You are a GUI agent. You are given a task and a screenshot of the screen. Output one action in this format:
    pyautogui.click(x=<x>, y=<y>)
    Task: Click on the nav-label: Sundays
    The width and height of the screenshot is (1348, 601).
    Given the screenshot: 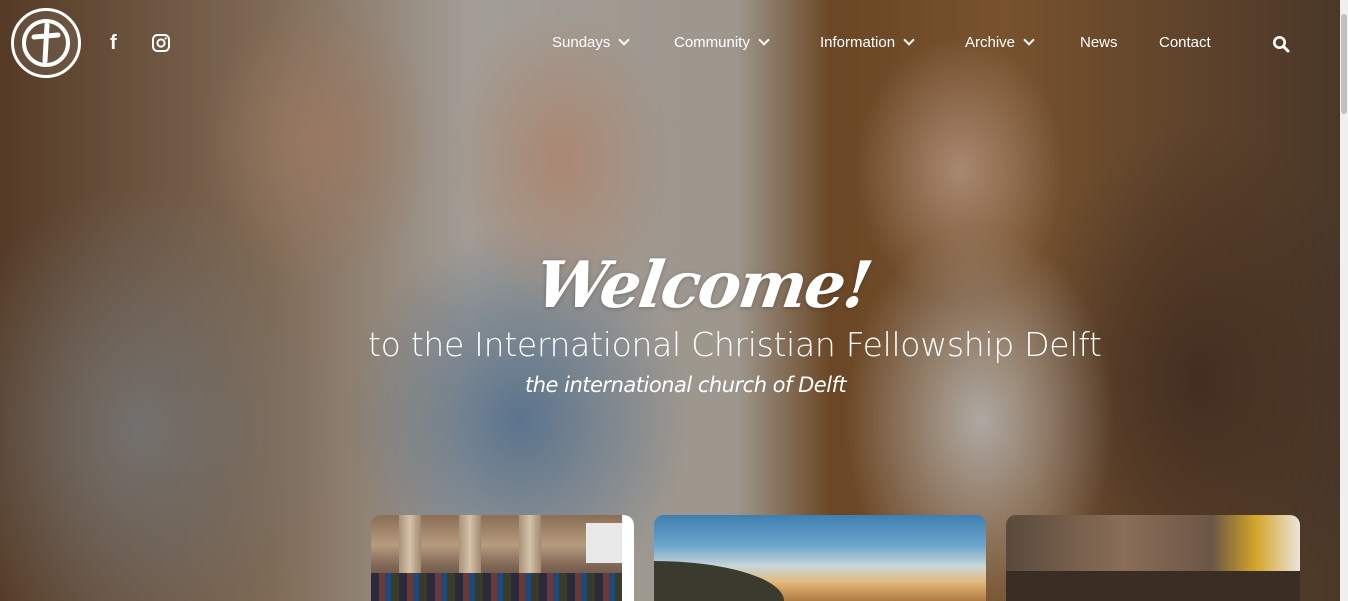 What is the action you would take?
    pyautogui.click(x=581, y=42)
    